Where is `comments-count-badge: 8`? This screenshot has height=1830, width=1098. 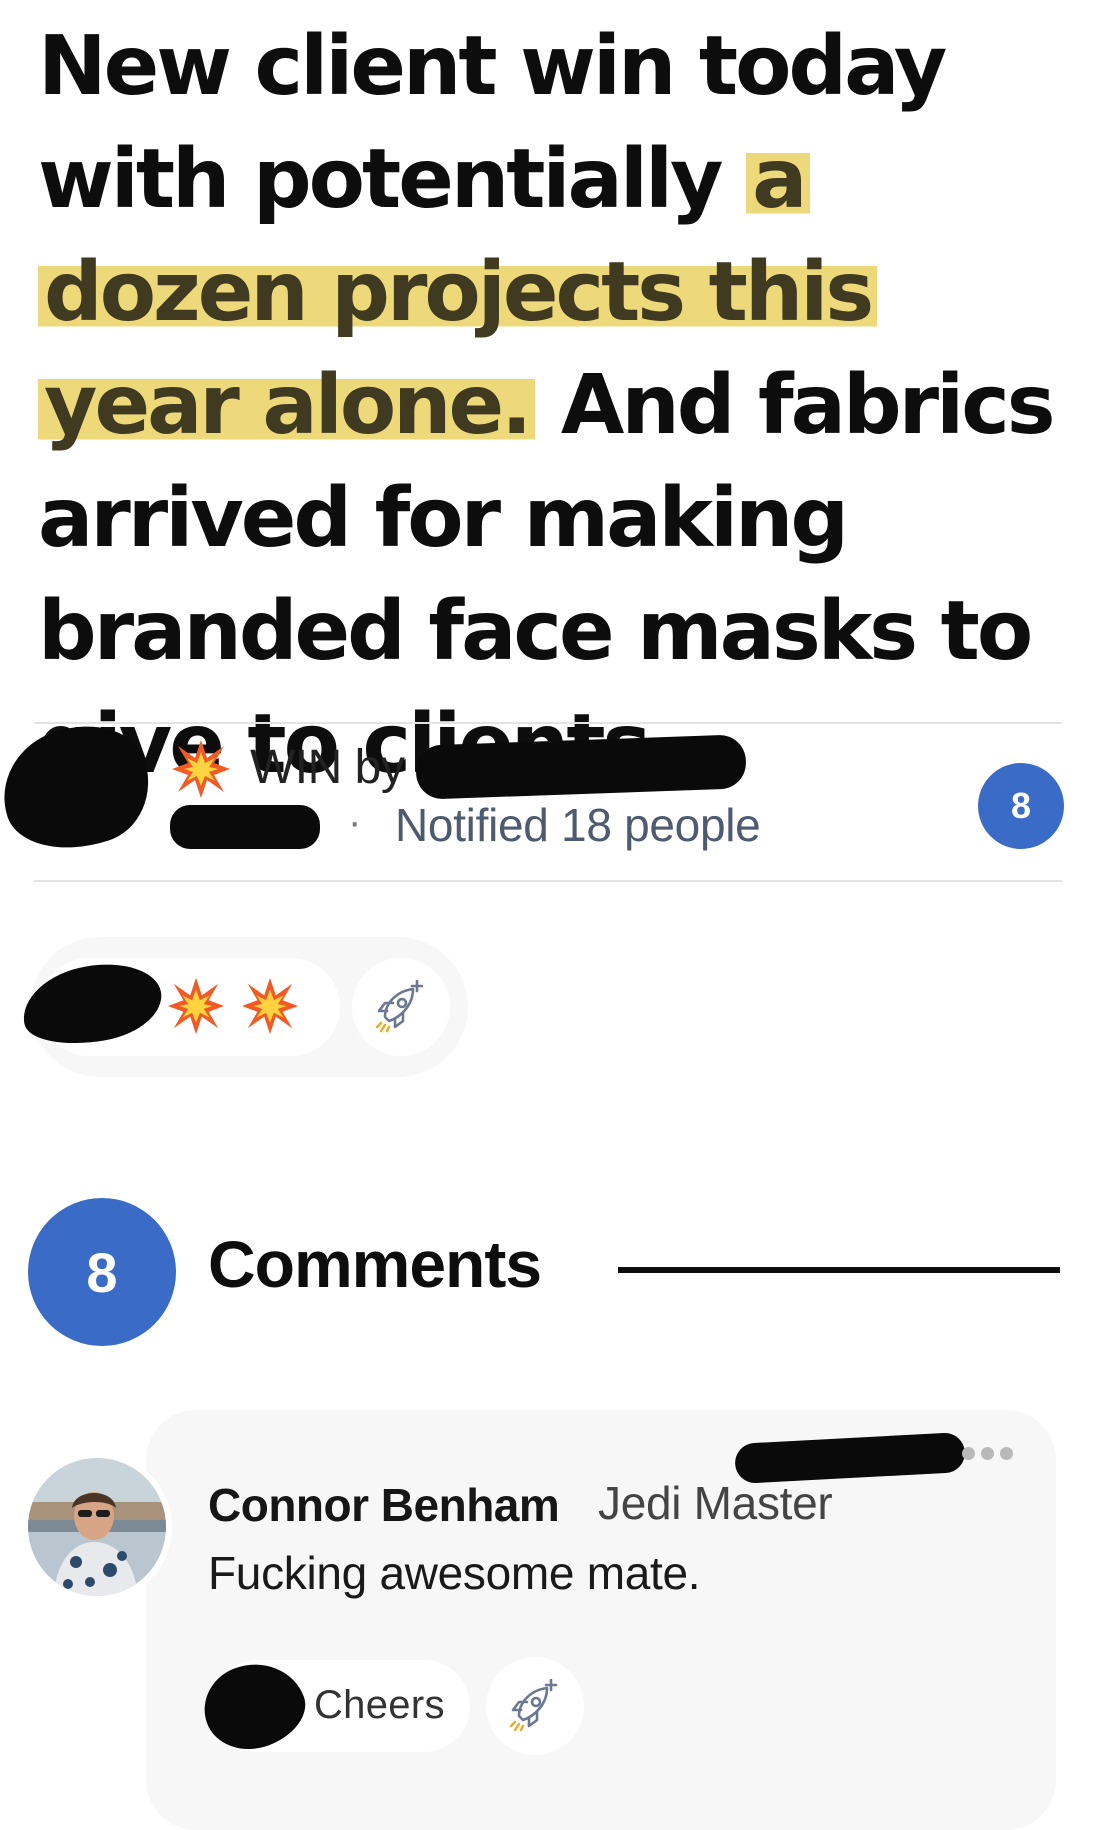
comments-count-badge: 8 is located at coordinates (102, 1272).